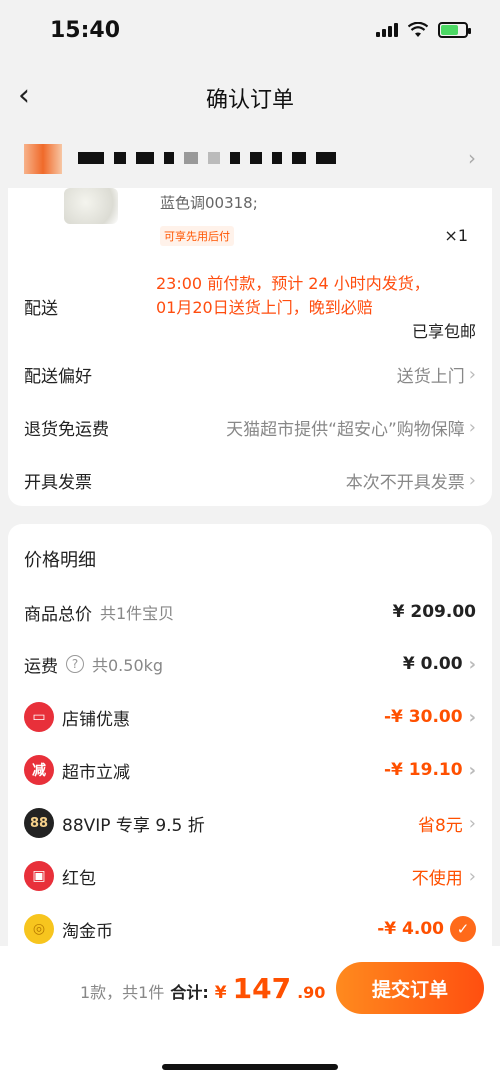 Image resolution: width=500 pixels, height=1083 pixels. What do you see at coordinates (405, 483) in the screenshot?
I see `option-value: 本次不开具发票` at bounding box center [405, 483].